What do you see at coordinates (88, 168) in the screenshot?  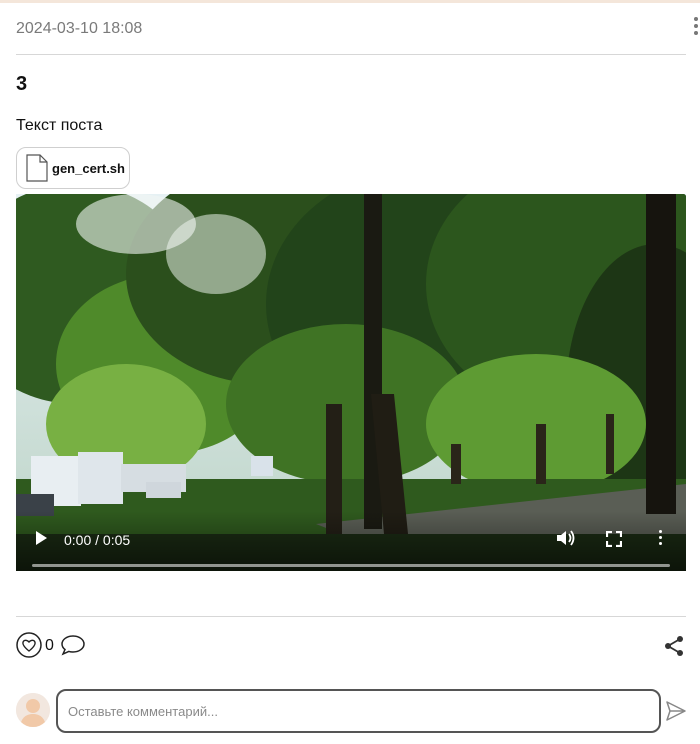 I see `attachment-name: gen_cert.sh` at bounding box center [88, 168].